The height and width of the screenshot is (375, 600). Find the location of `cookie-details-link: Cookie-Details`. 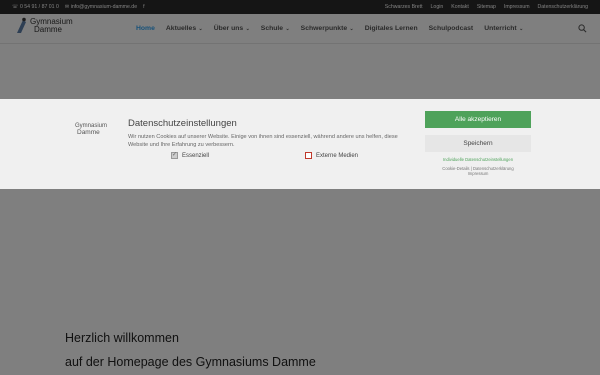

cookie-details-link: Cookie-Details is located at coordinates (455, 168).